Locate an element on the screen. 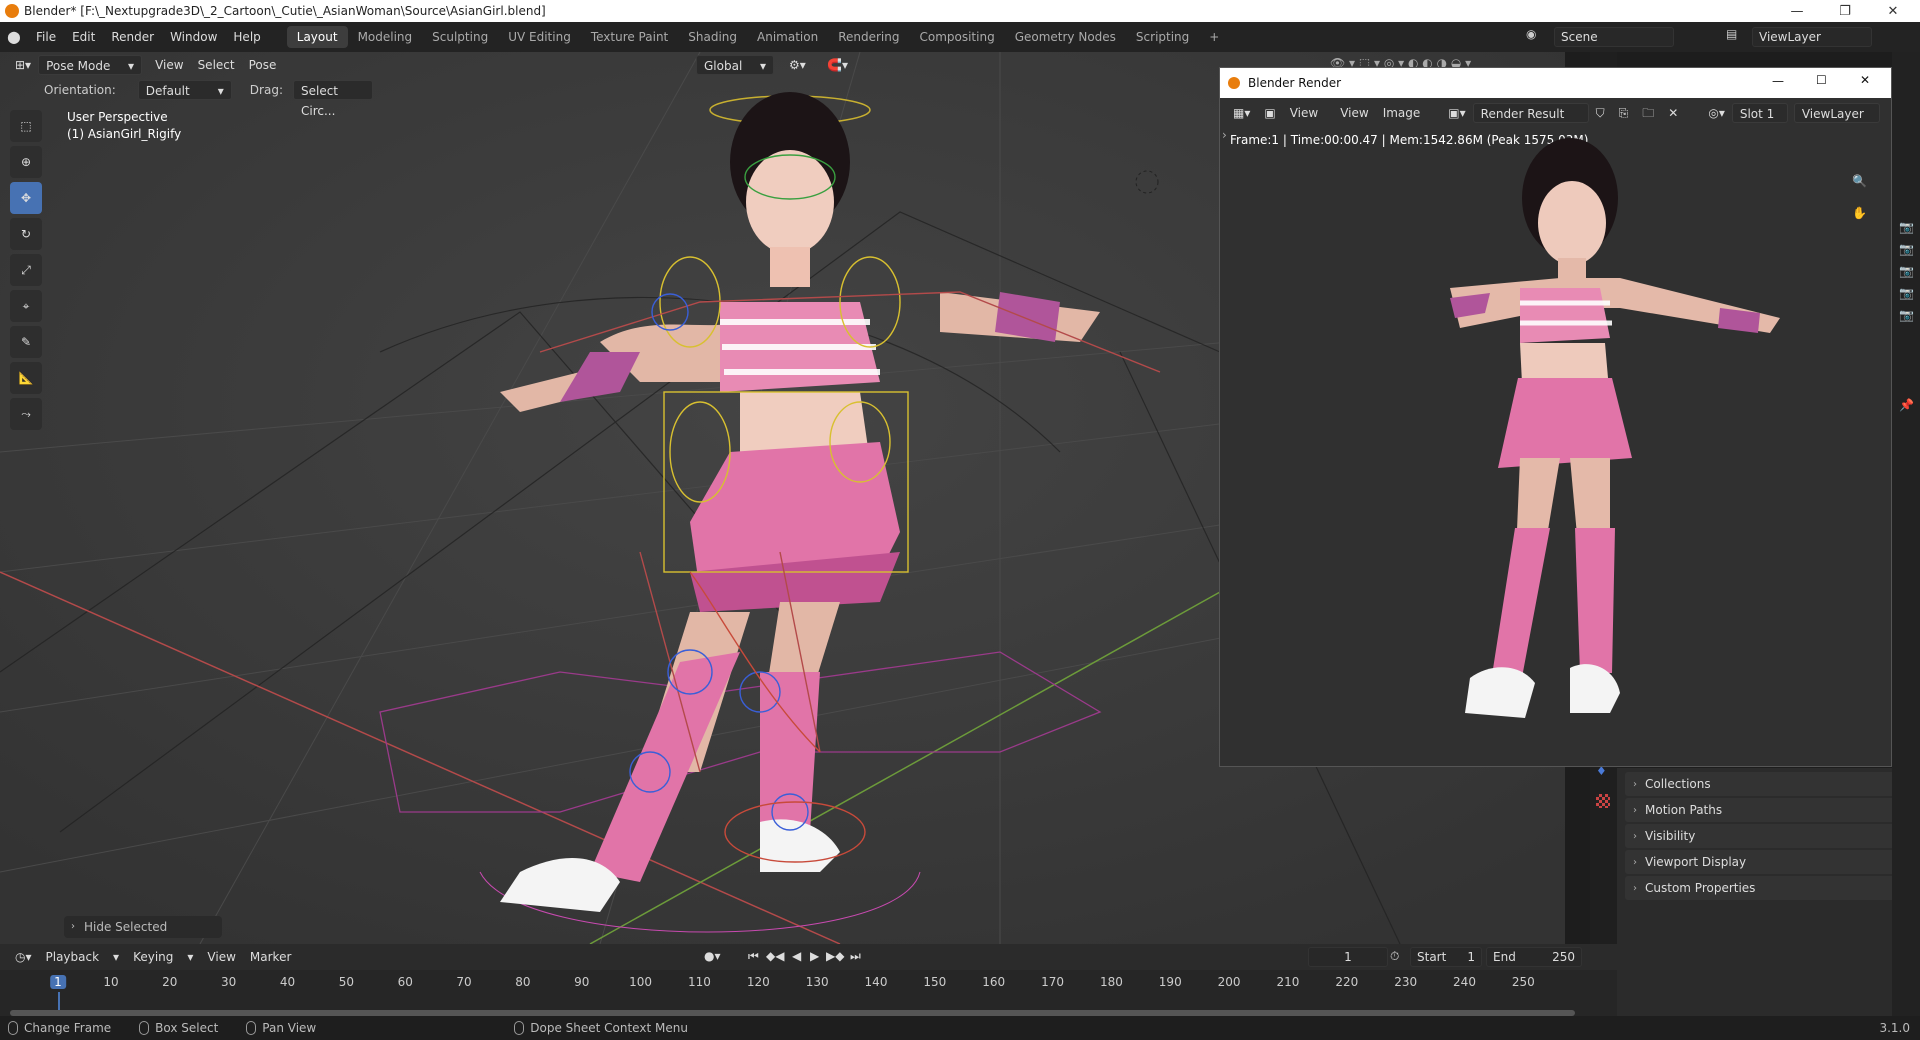 The height and width of the screenshot is (1040, 1920). scene-selector-icon: ◉ is located at coordinates (1531, 34).